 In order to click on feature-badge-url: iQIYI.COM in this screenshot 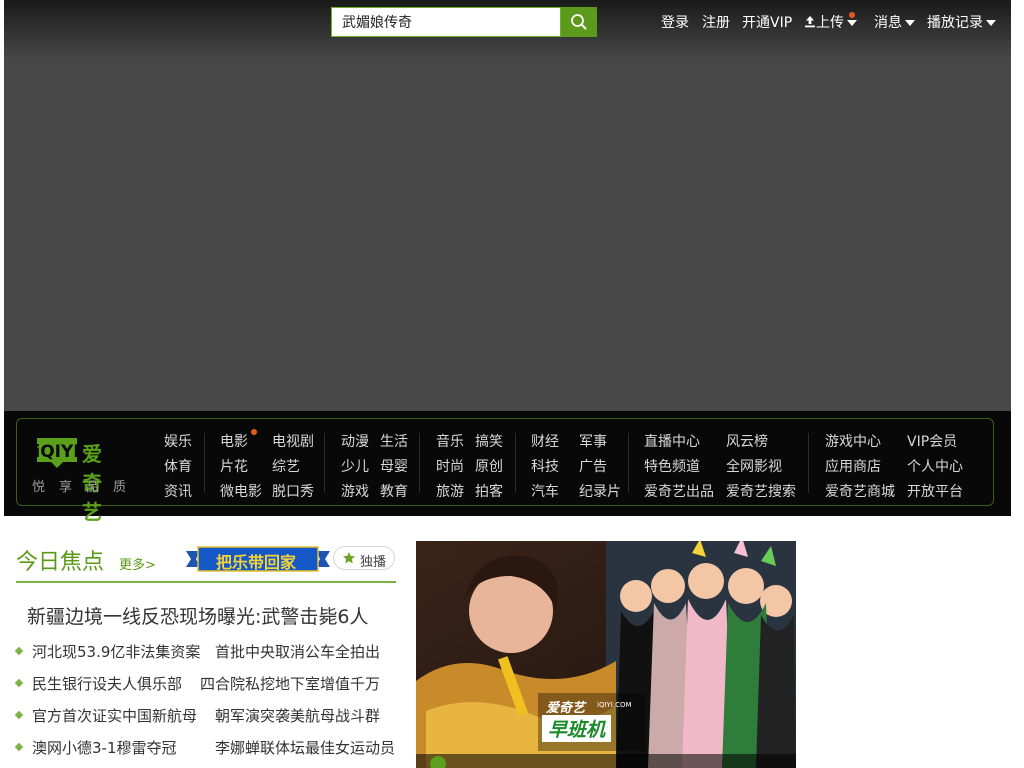, I will do `click(614, 705)`.